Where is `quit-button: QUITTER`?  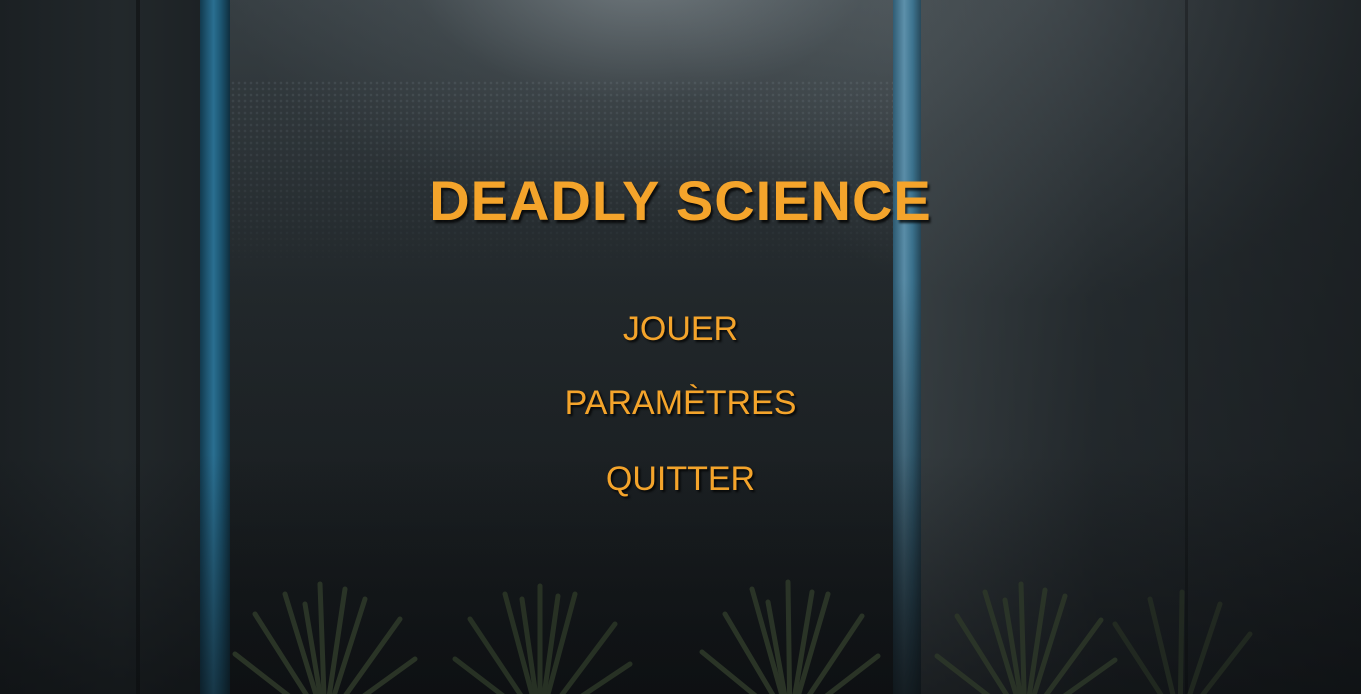
quit-button: QUITTER is located at coordinates (680, 479).